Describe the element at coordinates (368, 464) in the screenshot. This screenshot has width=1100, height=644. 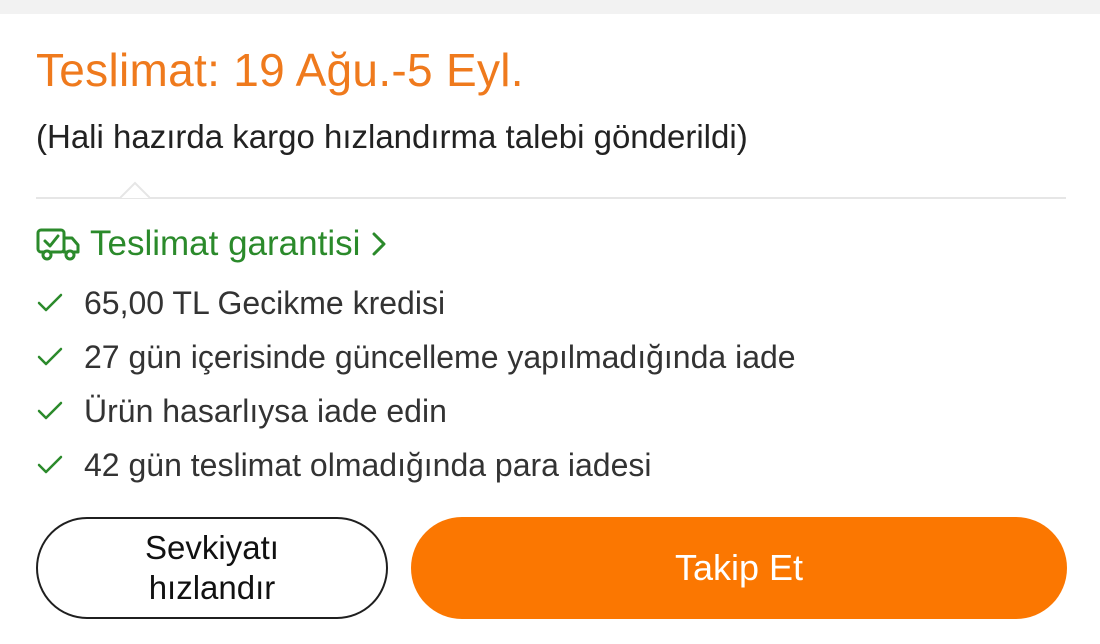
I see `benefit-text: 42 gün teslimat olmadığında para iadesi` at that location.